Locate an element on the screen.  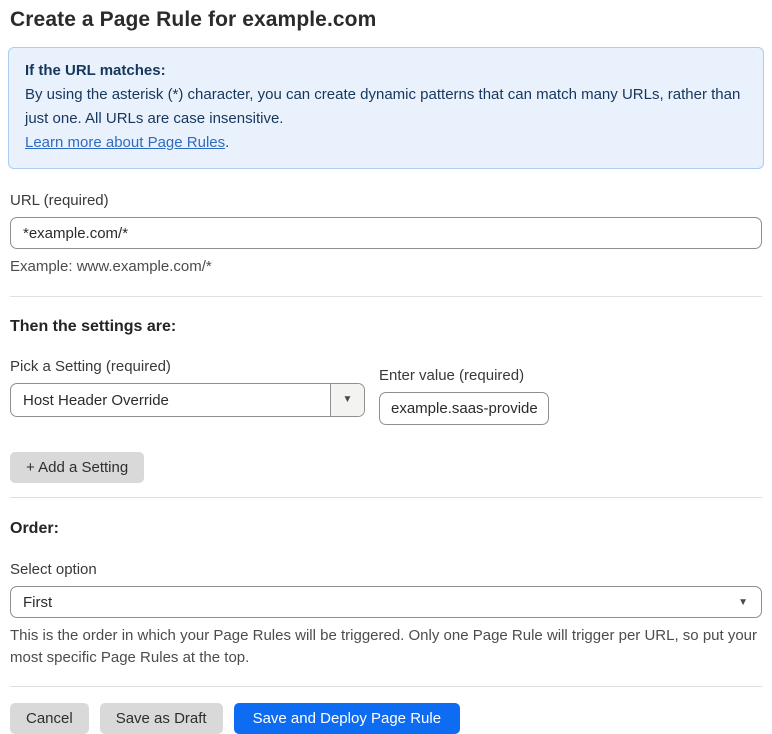
url-input is located at coordinates (386, 233).